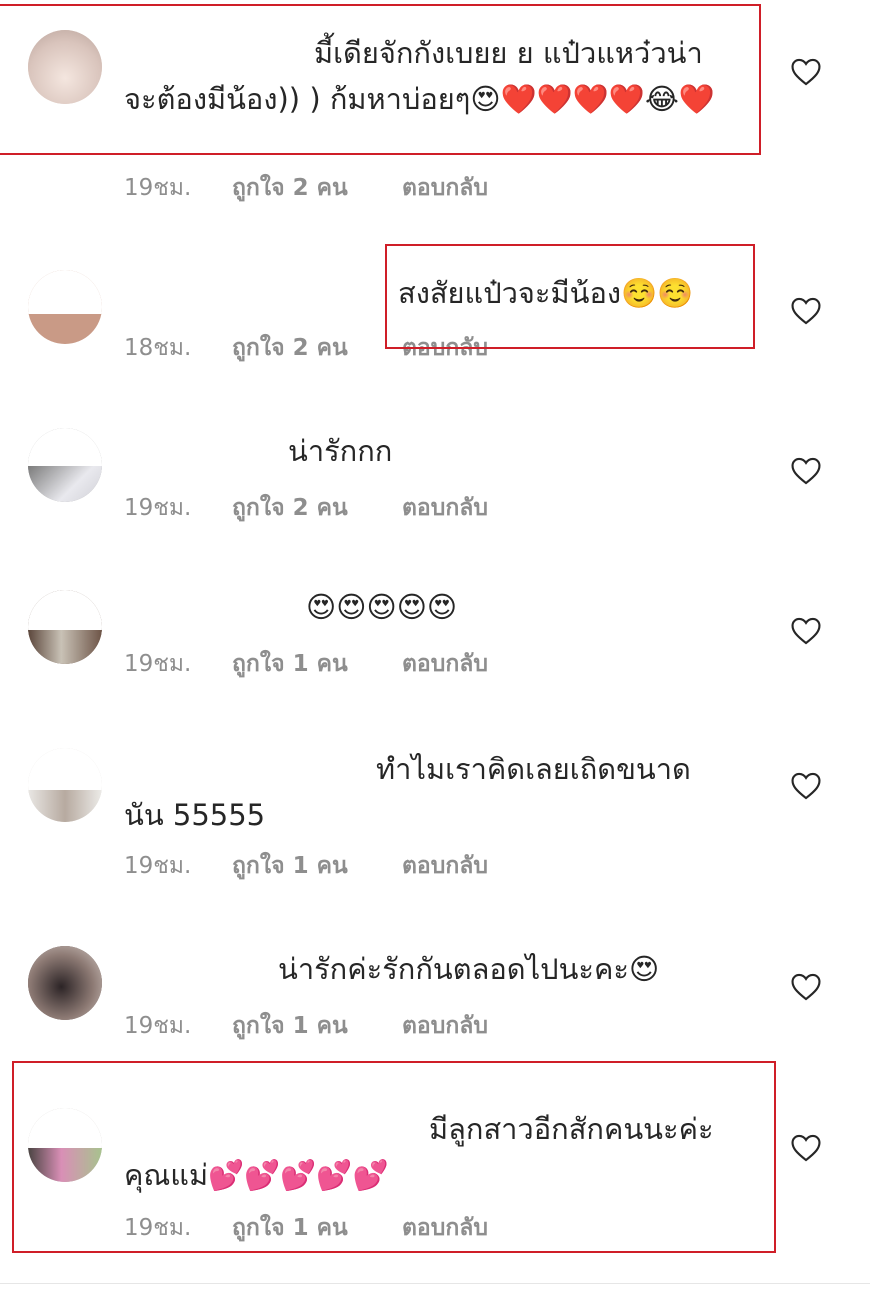  Describe the element at coordinates (158, 348) in the screenshot. I see `comment-time: 18ชม.` at that location.